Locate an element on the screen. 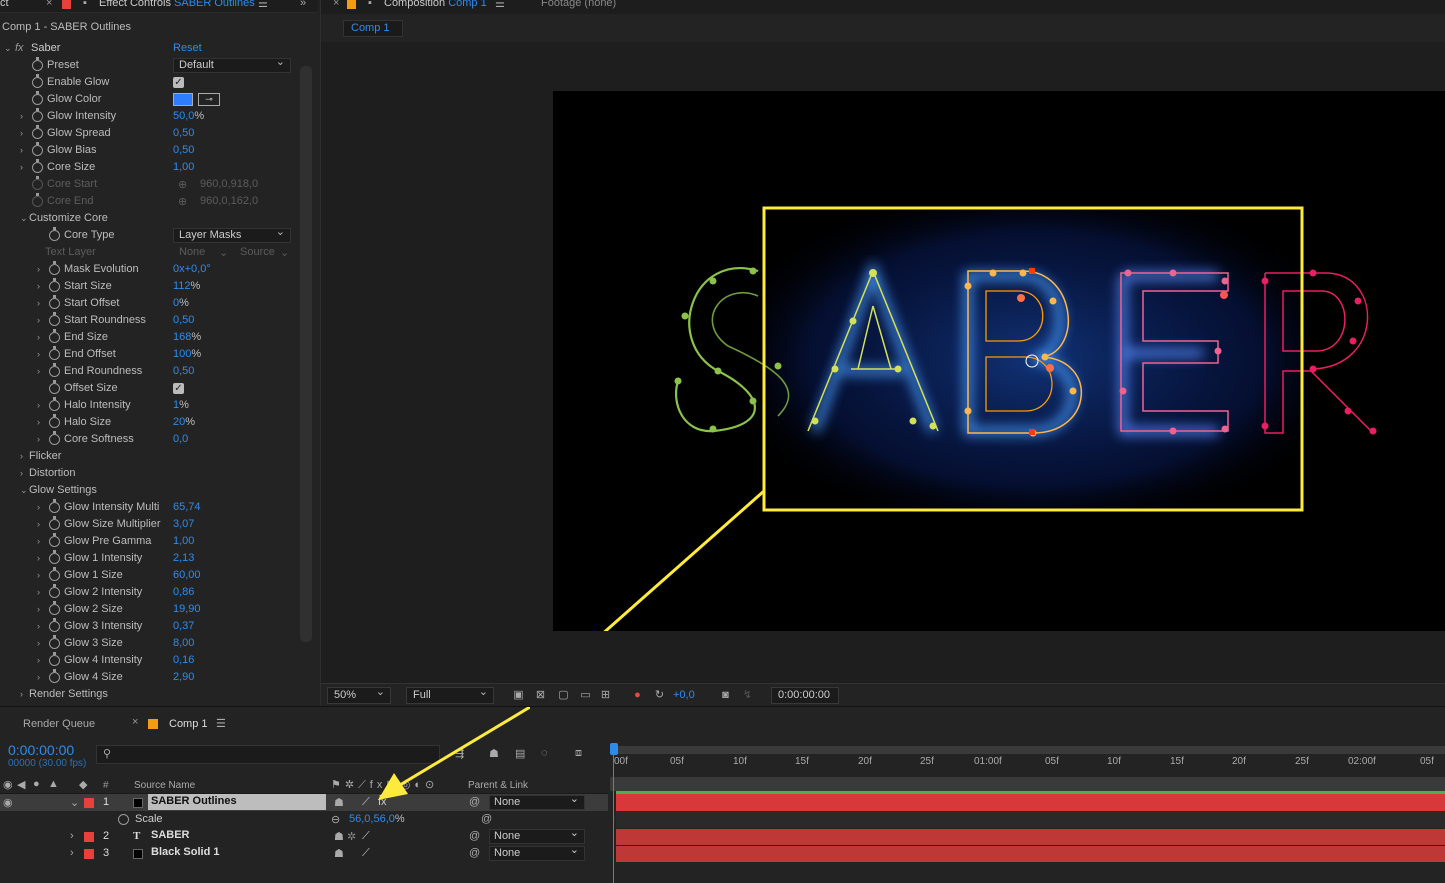  region-of-interest-icon: ▭ is located at coordinates (585, 695).